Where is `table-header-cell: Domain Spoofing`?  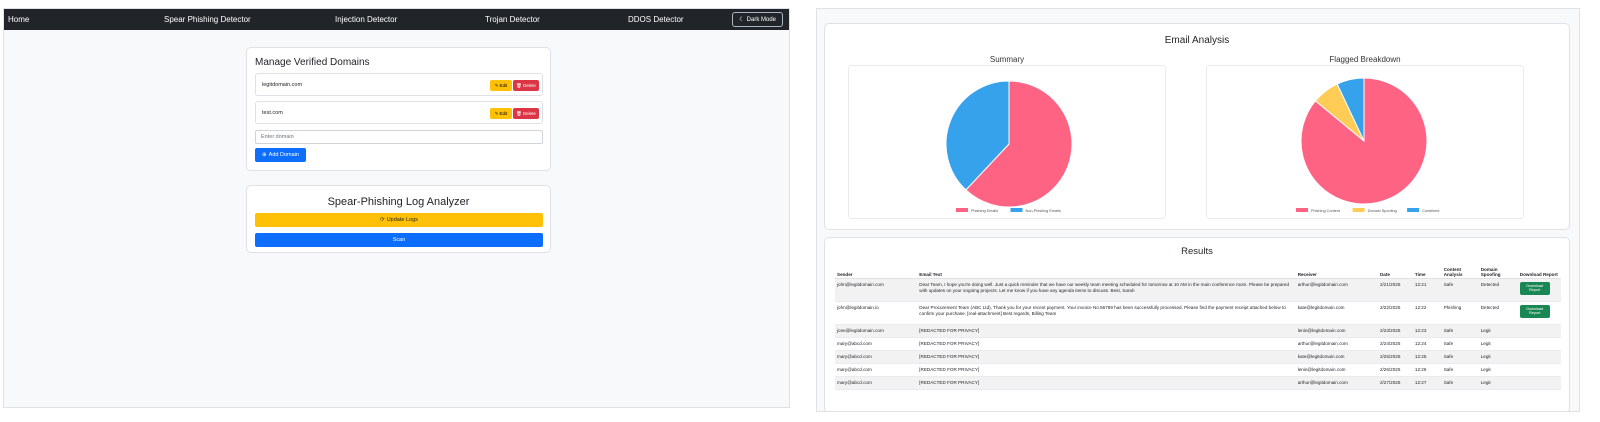 table-header-cell: Domain Spoofing is located at coordinates (1498, 269).